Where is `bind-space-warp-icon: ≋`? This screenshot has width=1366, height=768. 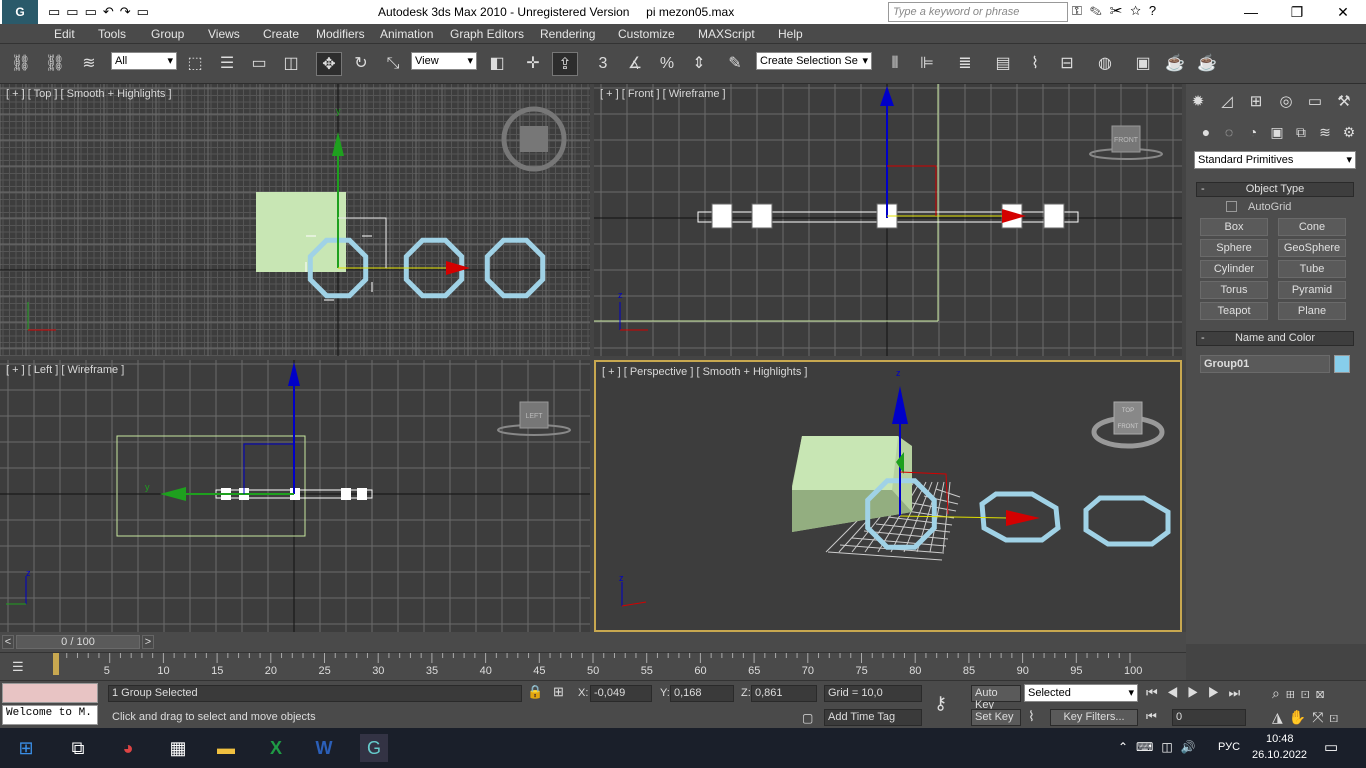 bind-space-warp-icon: ≋ is located at coordinates (89, 64).